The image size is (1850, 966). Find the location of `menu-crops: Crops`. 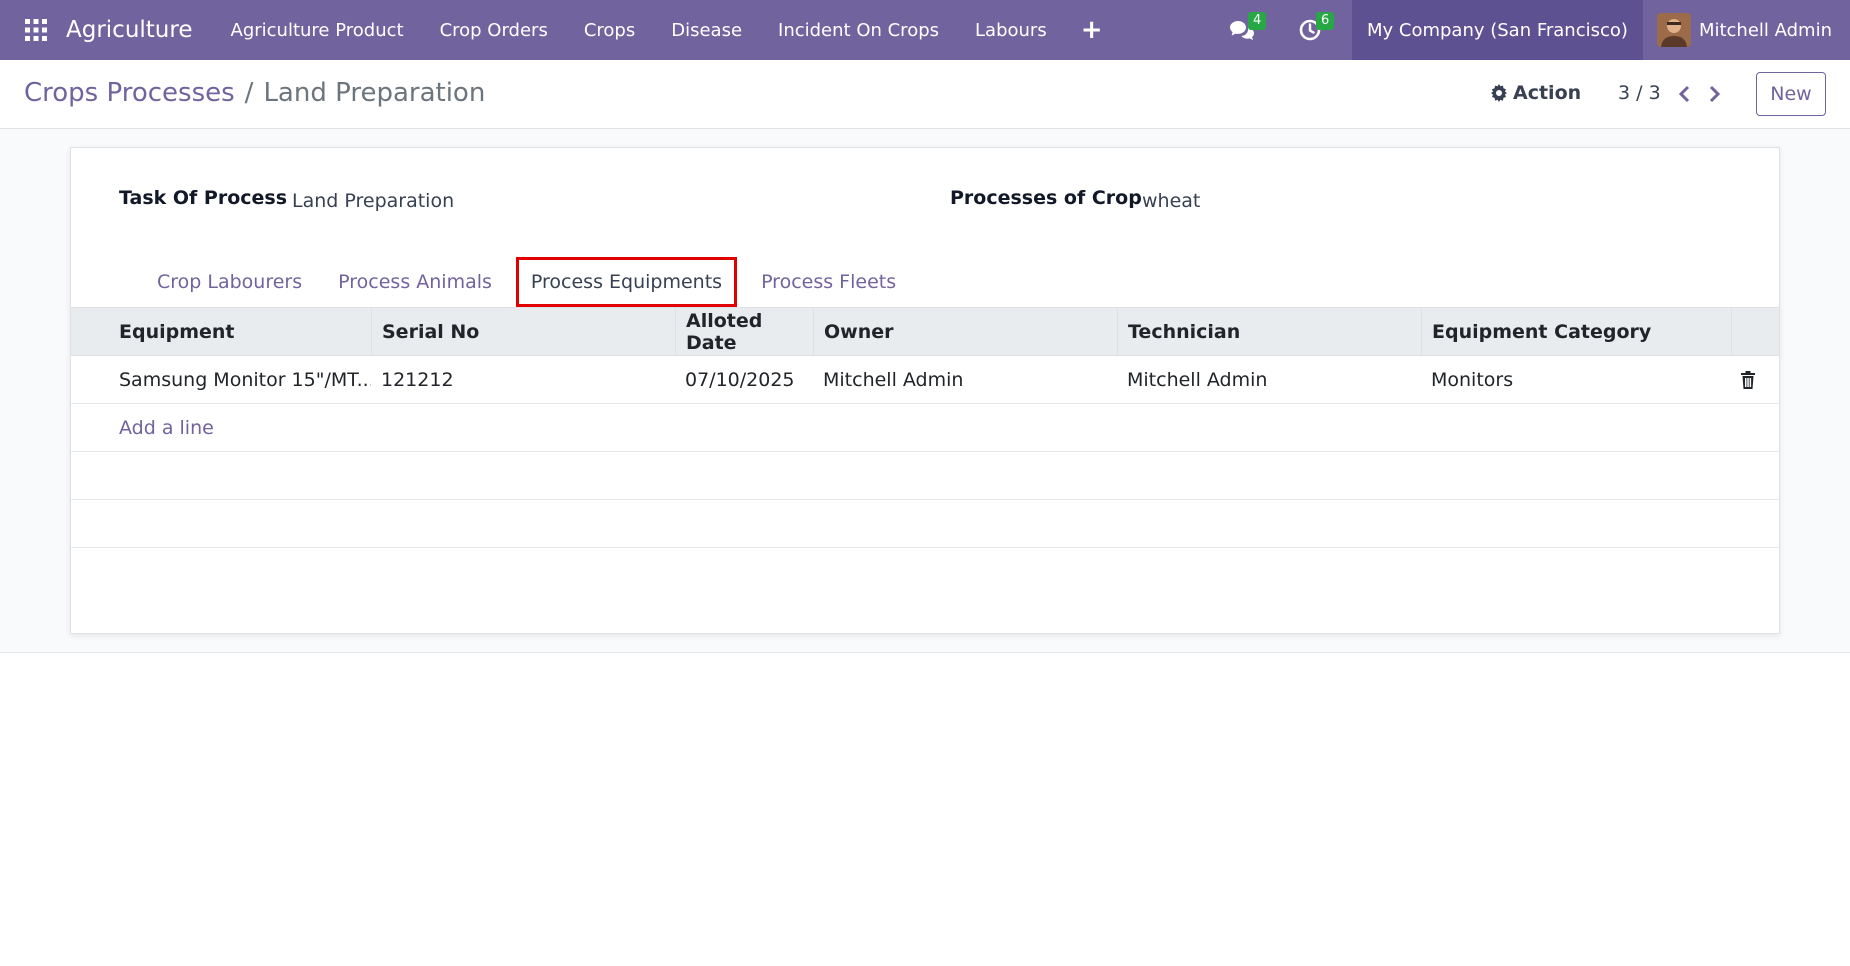

menu-crops: Crops is located at coordinates (609, 30).